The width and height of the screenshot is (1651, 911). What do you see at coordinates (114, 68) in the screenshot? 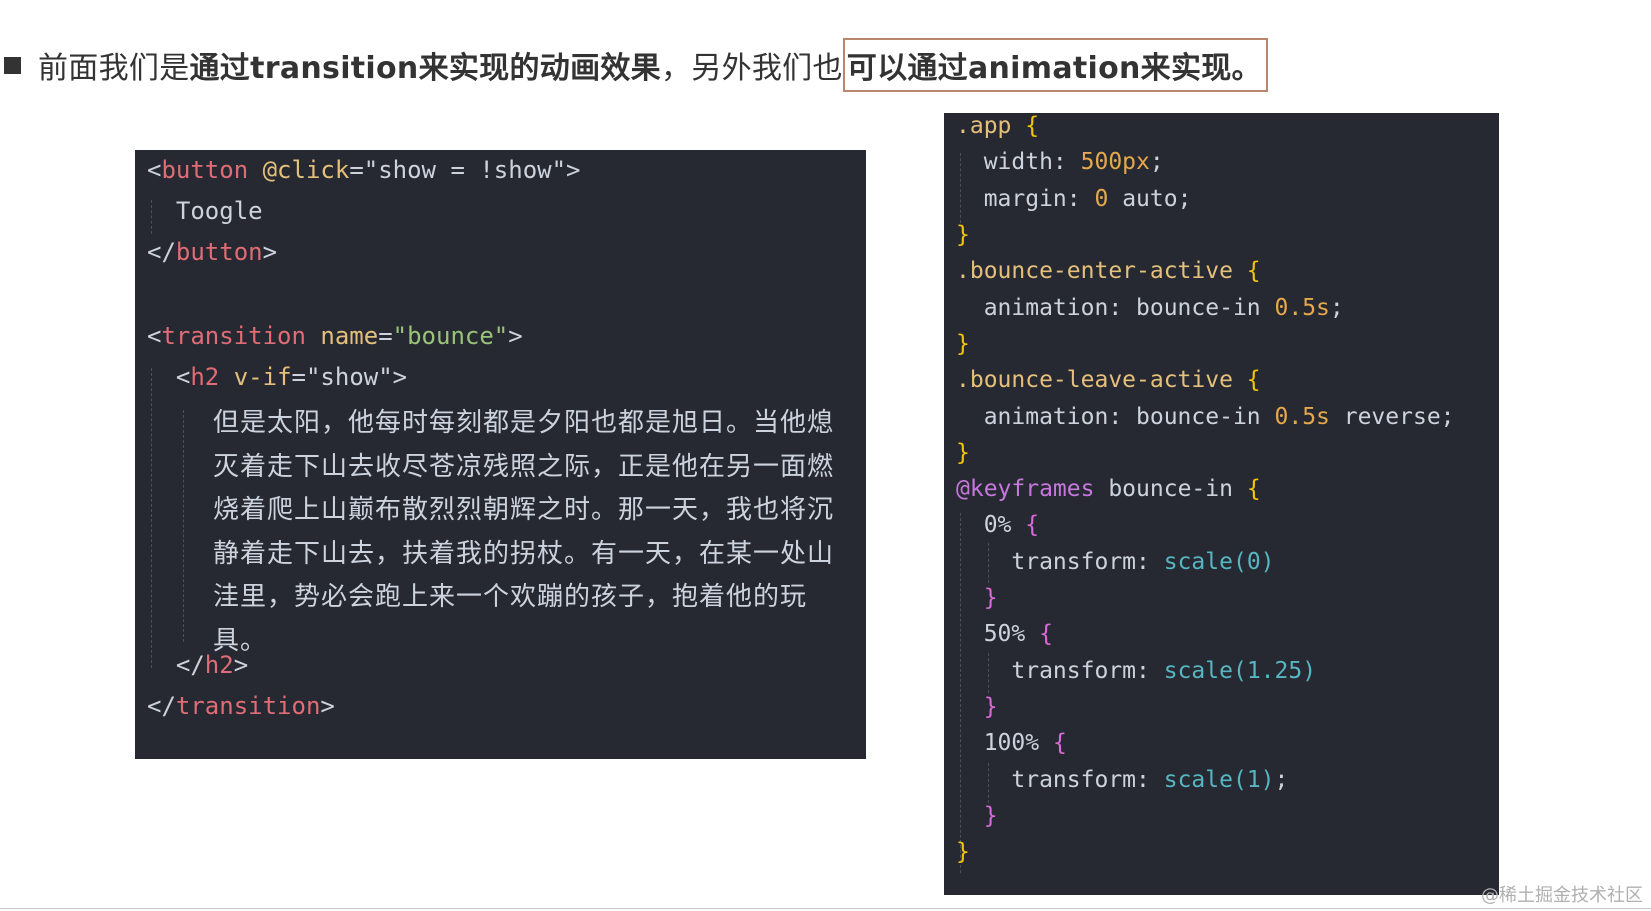
I see `heading-text-1: 前面我们是` at bounding box center [114, 68].